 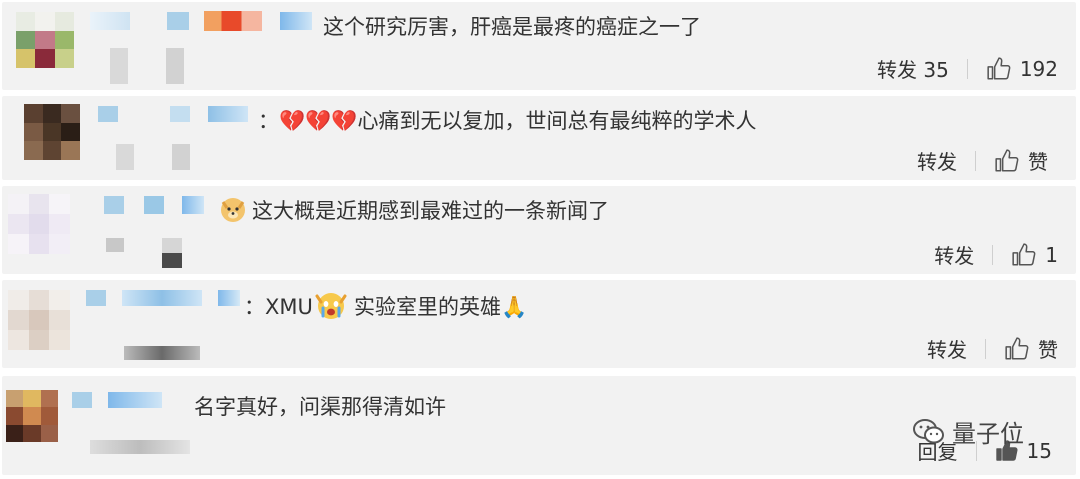 I want to click on like-count: 192, so click(x=1038, y=68).